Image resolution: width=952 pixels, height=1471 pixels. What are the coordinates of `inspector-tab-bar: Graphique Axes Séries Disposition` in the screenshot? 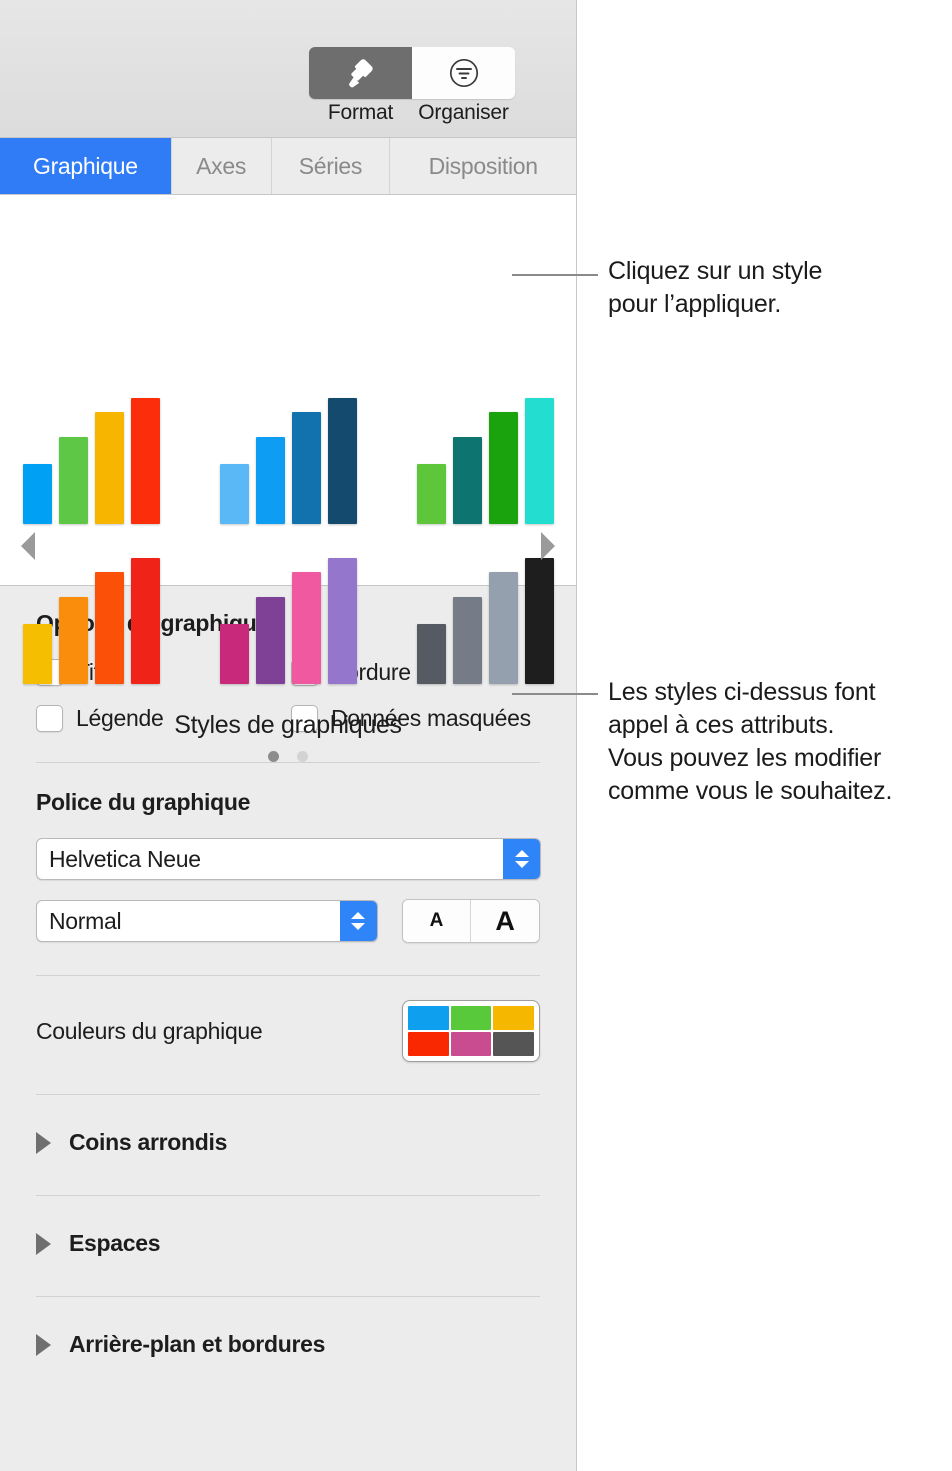 It's located at (288, 166).